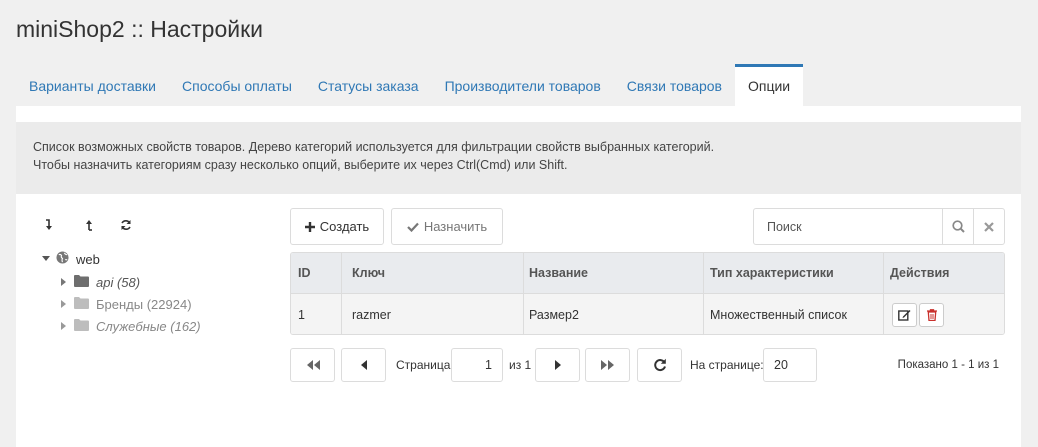 The width and height of the screenshot is (1038, 447). What do you see at coordinates (433, 314) in the screenshot?
I see `cell-key: razmer` at bounding box center [433, 314].